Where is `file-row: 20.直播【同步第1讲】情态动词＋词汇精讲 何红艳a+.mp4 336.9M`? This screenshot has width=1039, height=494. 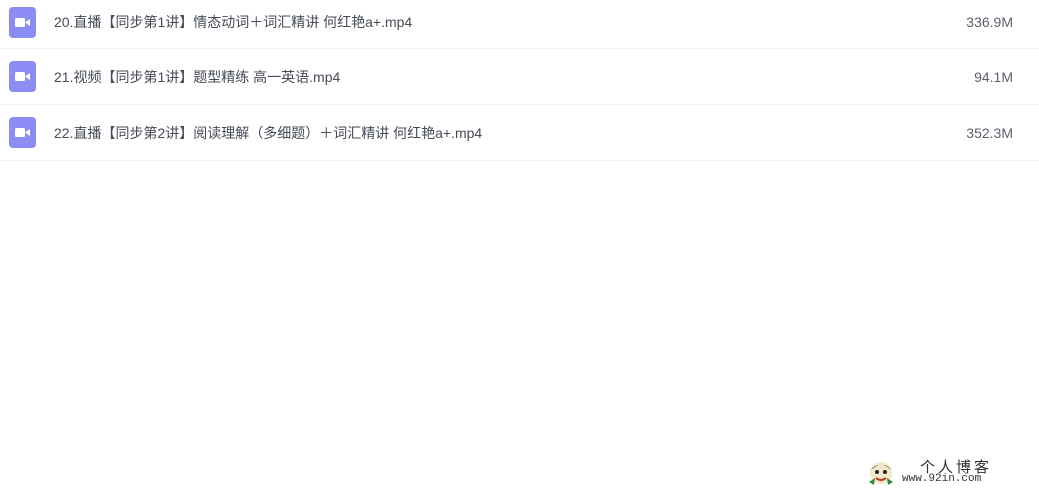 file-row: 20.直播【同步第1讲】情态动词＋词汇精讲 何红艳a+.mp4 336.9M is located at coordinates (519, 24).